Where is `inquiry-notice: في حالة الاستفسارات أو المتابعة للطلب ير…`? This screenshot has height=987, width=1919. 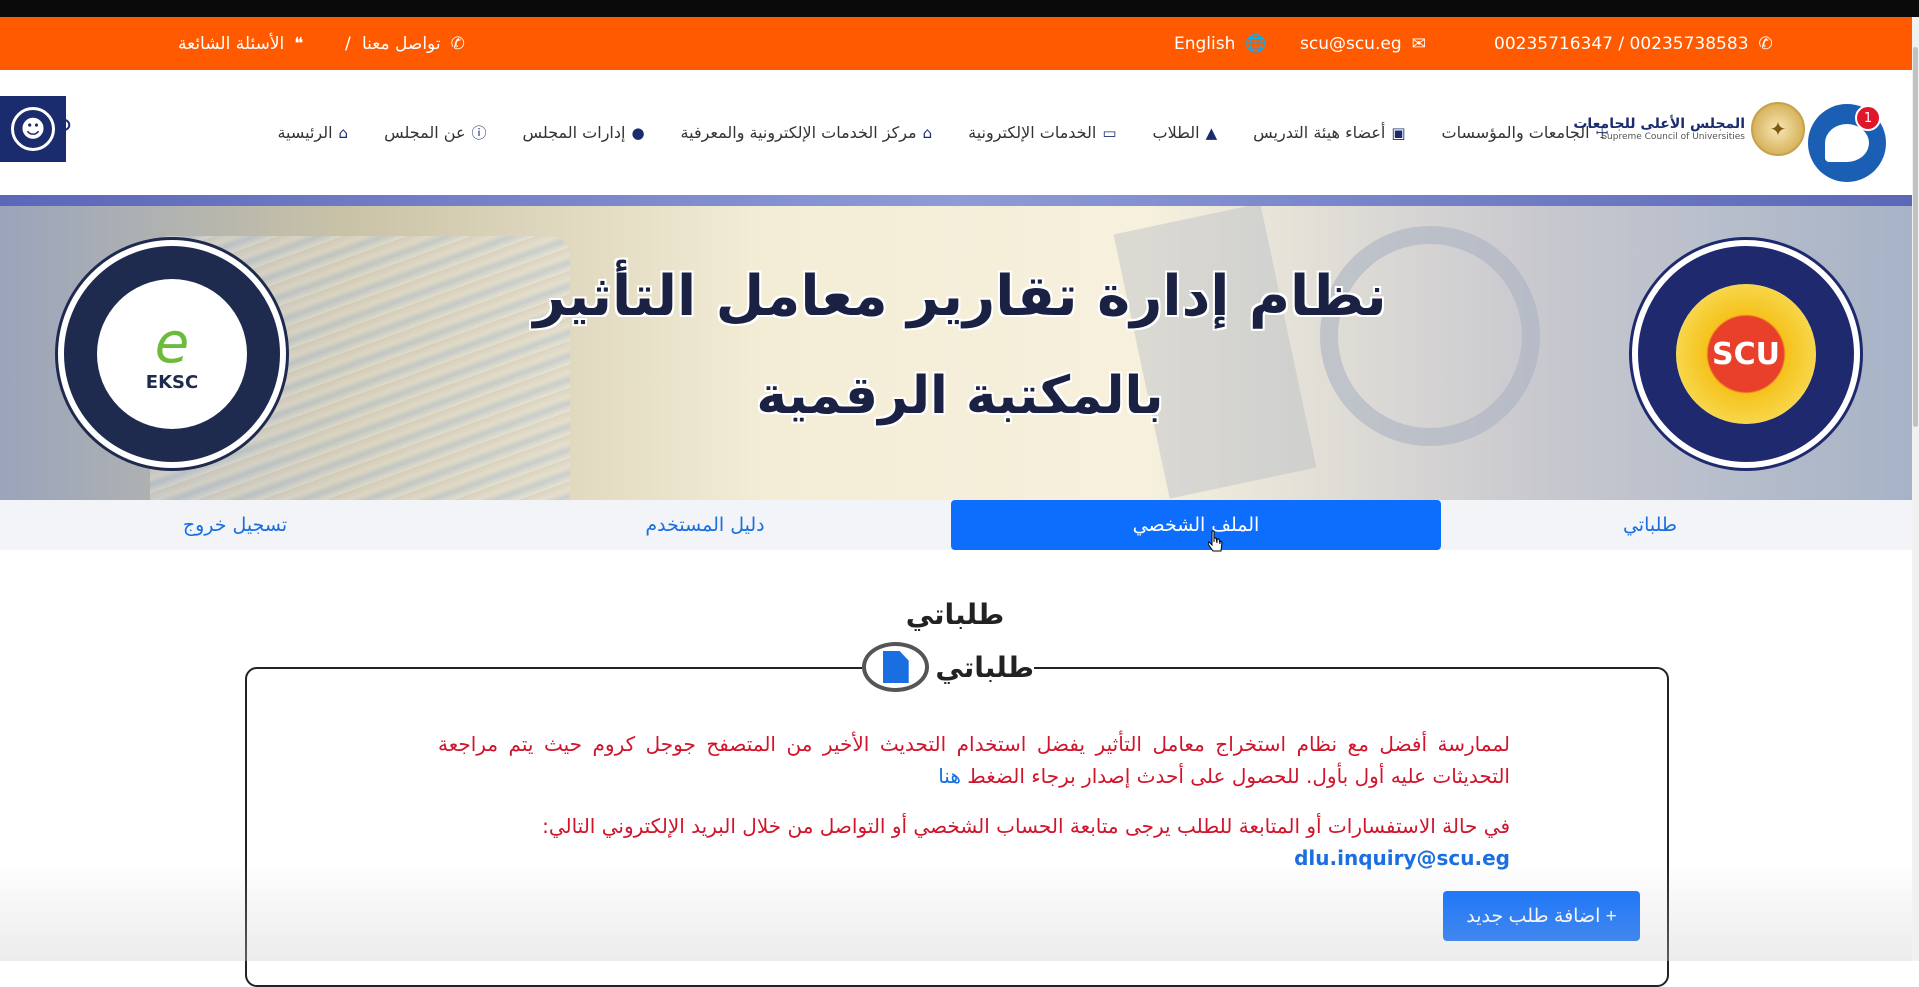 inquiry-notice: في حالة الاستفسارات أو المتابعة للطلب ير… is located at coordinates (974, 842).